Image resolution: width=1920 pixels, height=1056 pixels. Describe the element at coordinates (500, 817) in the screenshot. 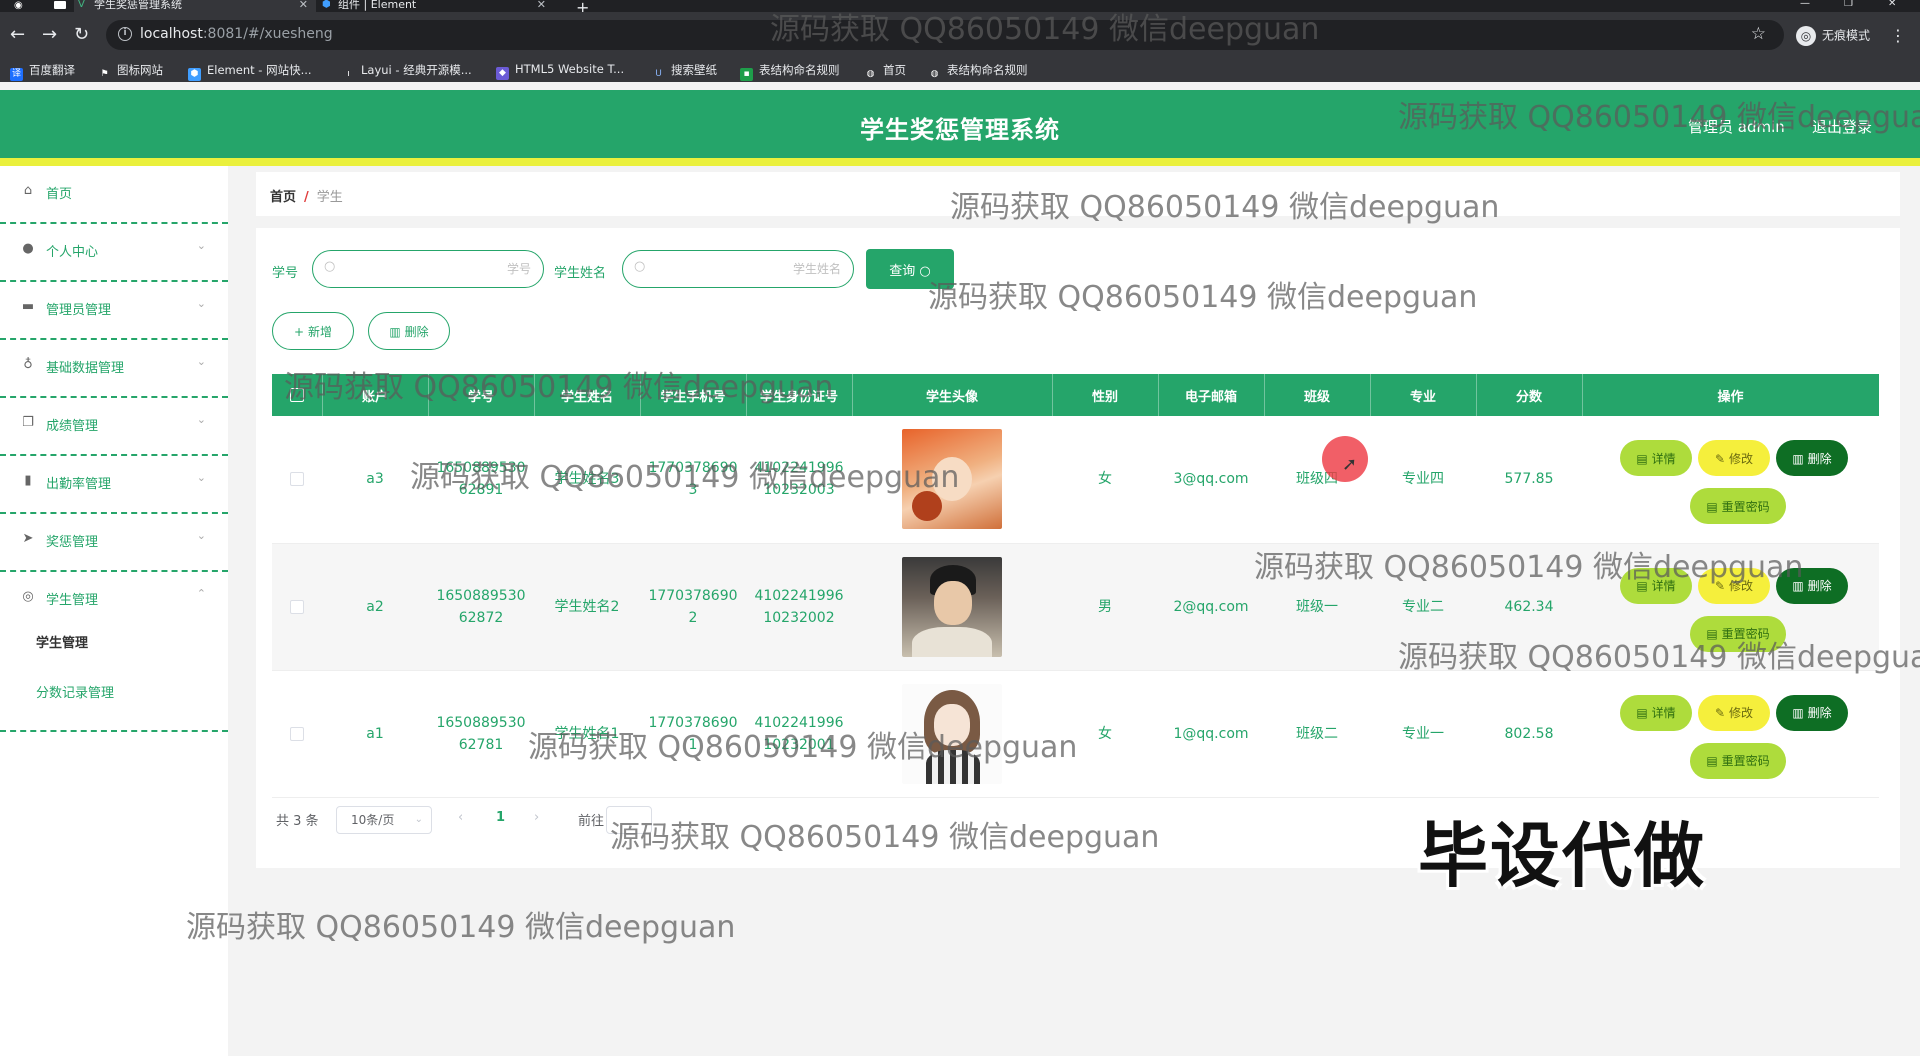

I see `page-number: 1` at that location.